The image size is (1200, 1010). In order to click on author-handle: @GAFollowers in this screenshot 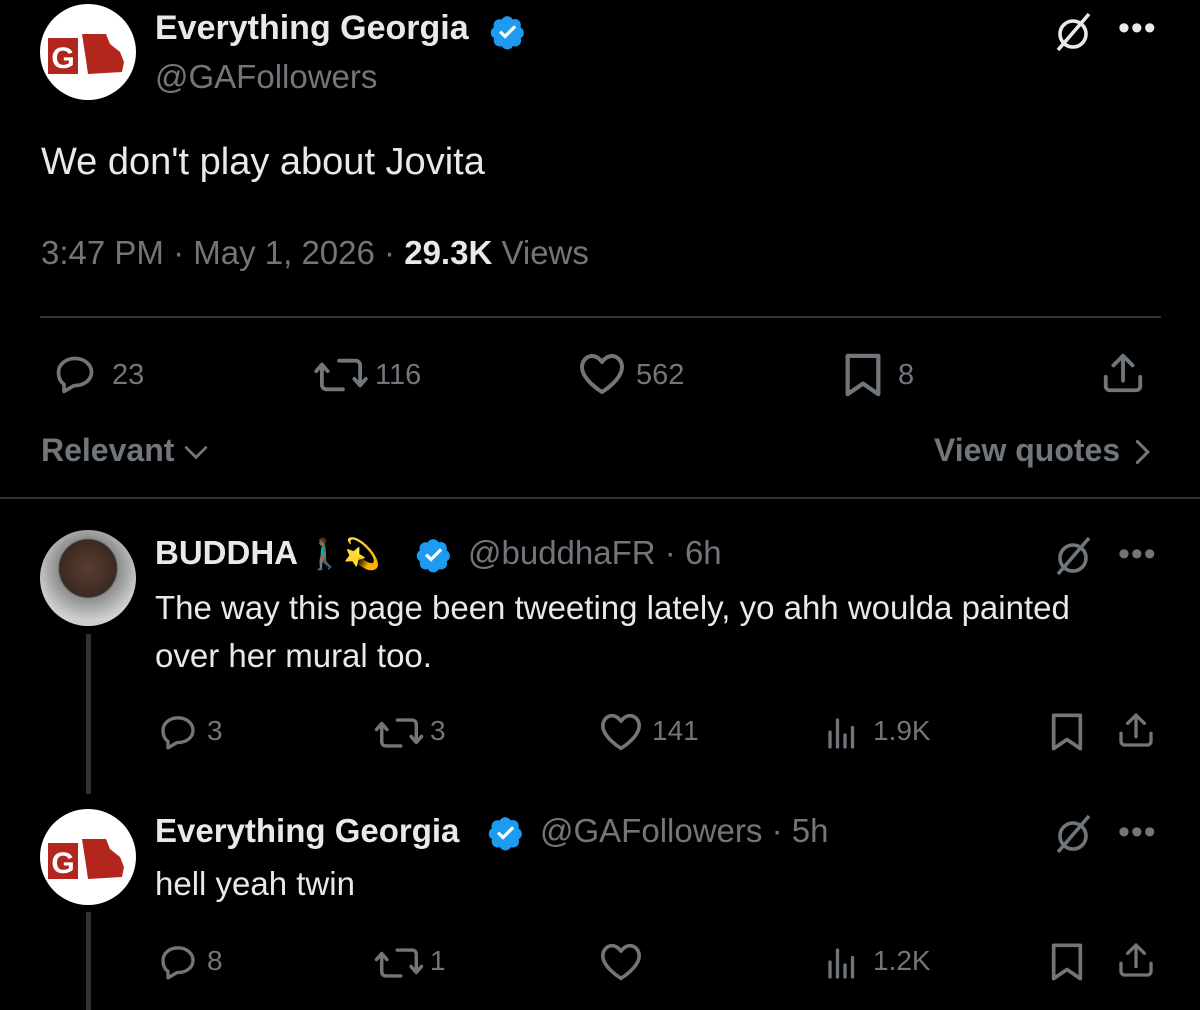, I will do `click(266, 77)`.